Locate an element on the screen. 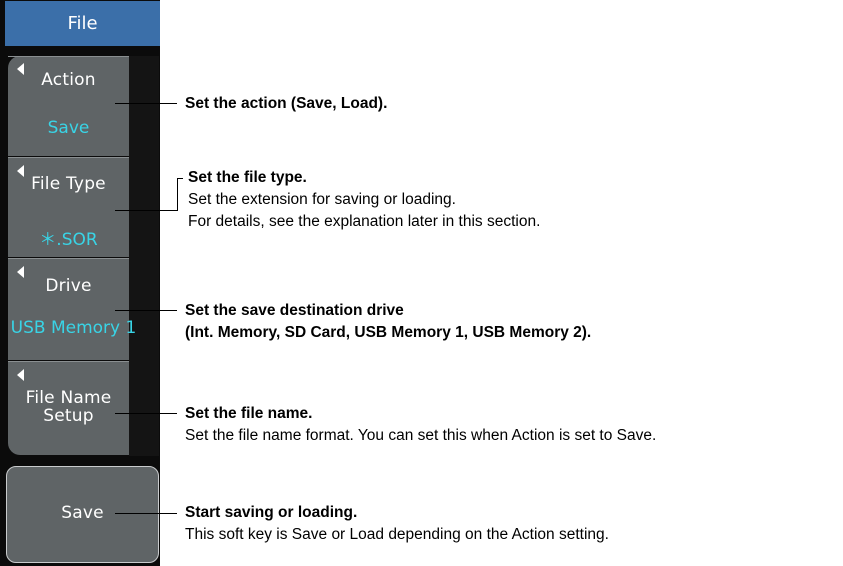 The image size is (843, 566). menu-title: File is located at coordinates (82, 24).